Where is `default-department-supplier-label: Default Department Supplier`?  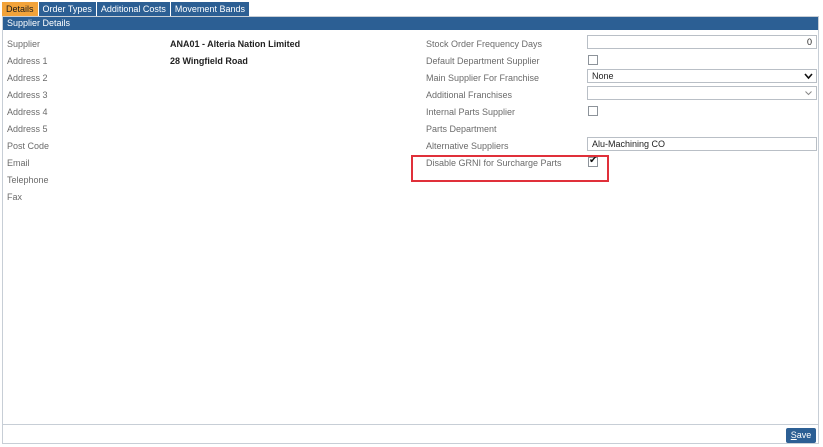
default-department-supplier-label: Default Department Supplier is located at coordinates (483, 61).